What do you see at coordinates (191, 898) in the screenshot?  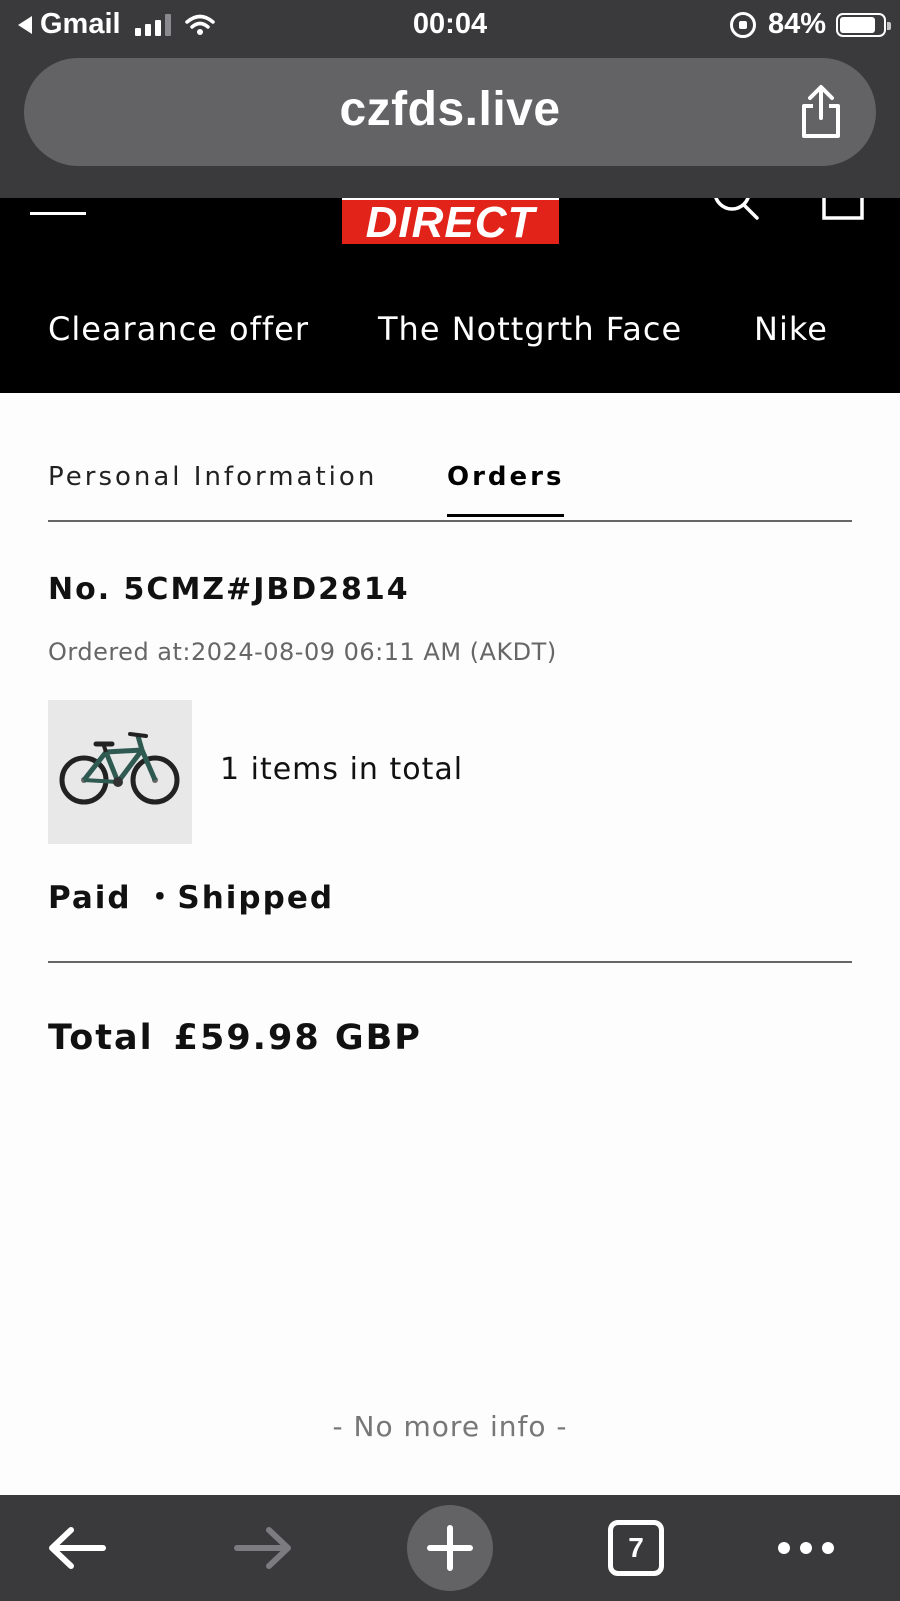 I see `order-status: Paid ・Shipped` at bounding box center [191, 898].